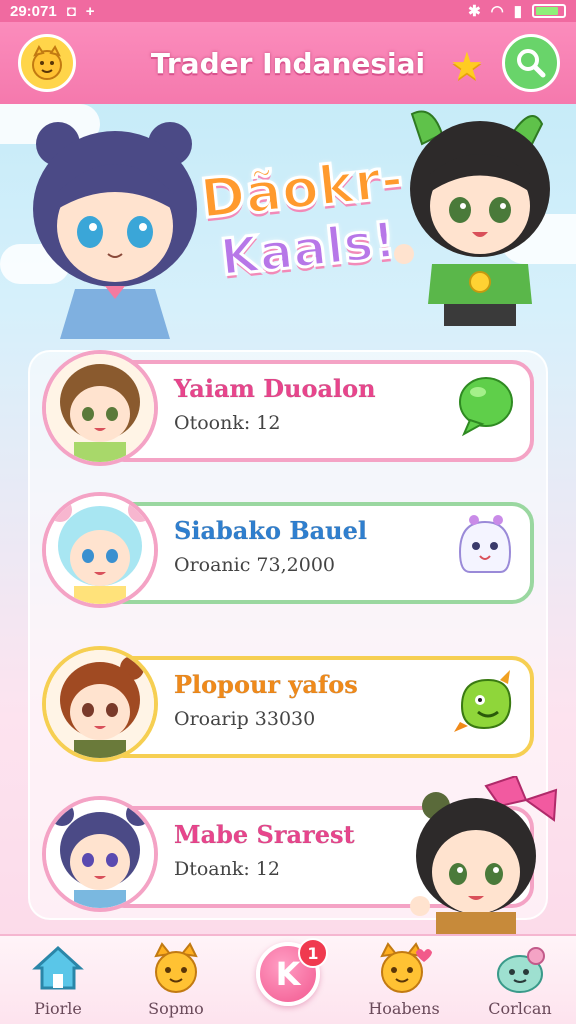  What do you see at coordinates (90, 11) in the screenshot?
I see `plus-icon: +` at bounding box center [90, 11].